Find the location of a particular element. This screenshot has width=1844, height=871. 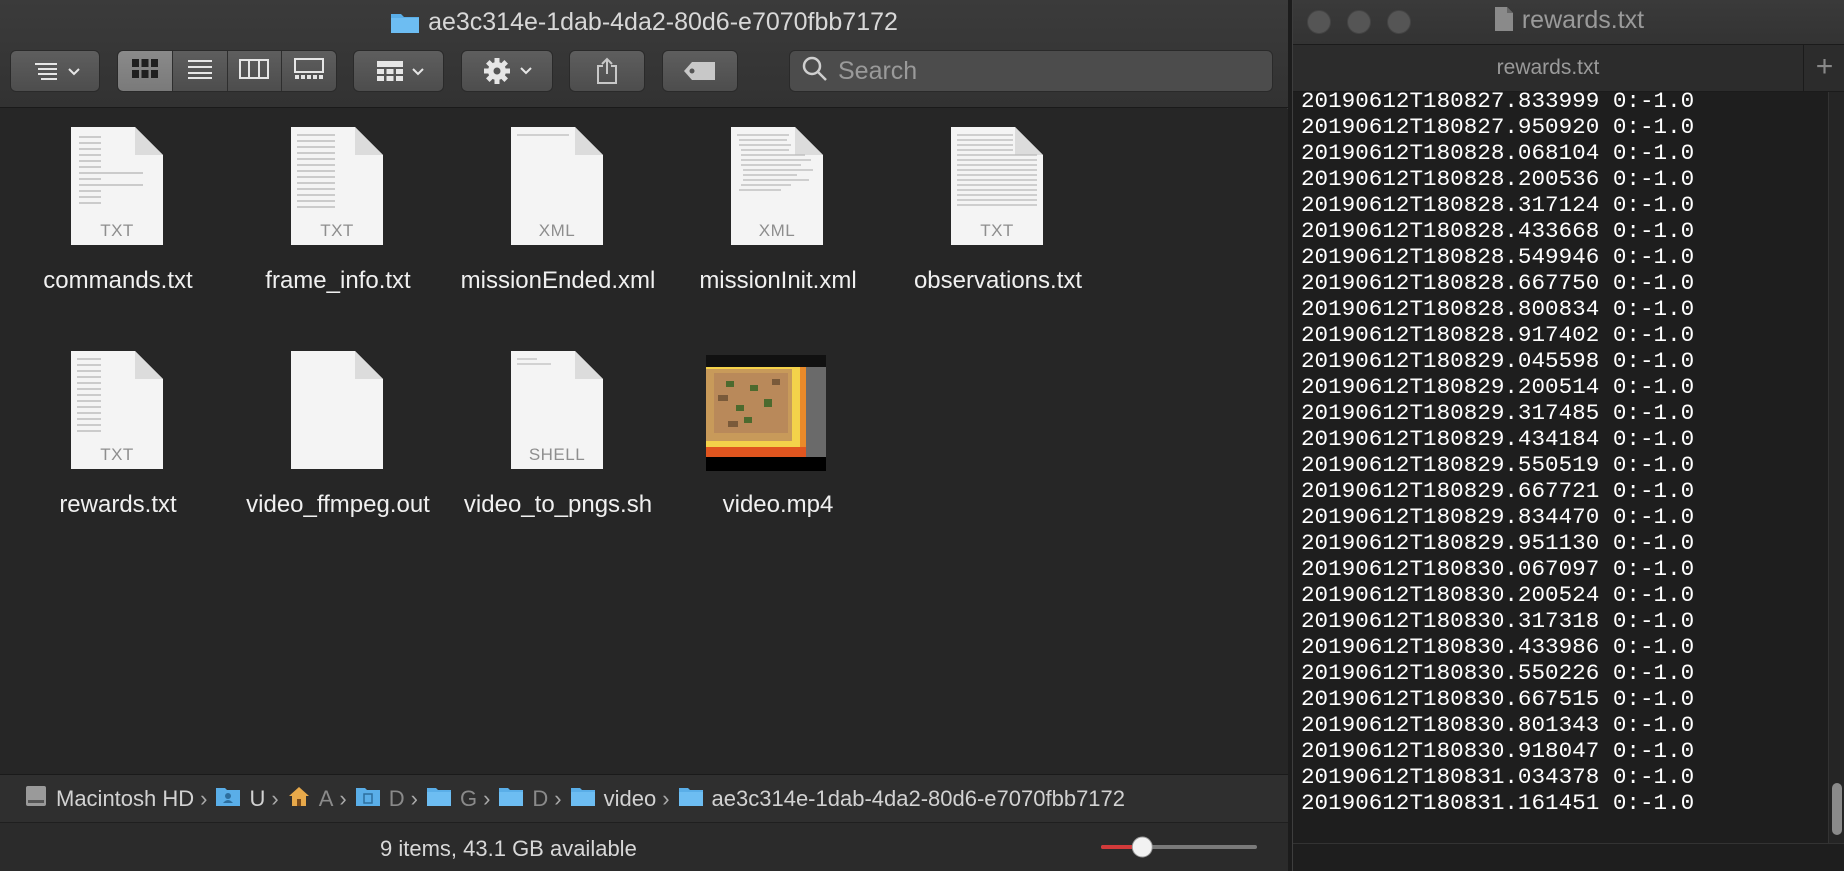

tags-button is located at coordinates (700, 71).